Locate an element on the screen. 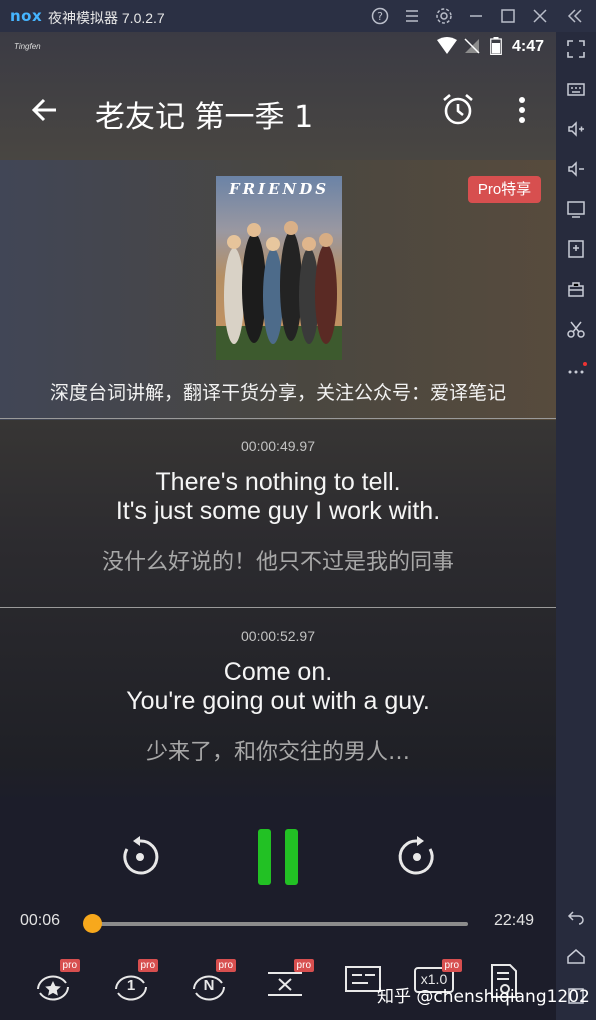 This screenshot has height=1020, width=596. settings-icon is located at coordinates (444, 16).